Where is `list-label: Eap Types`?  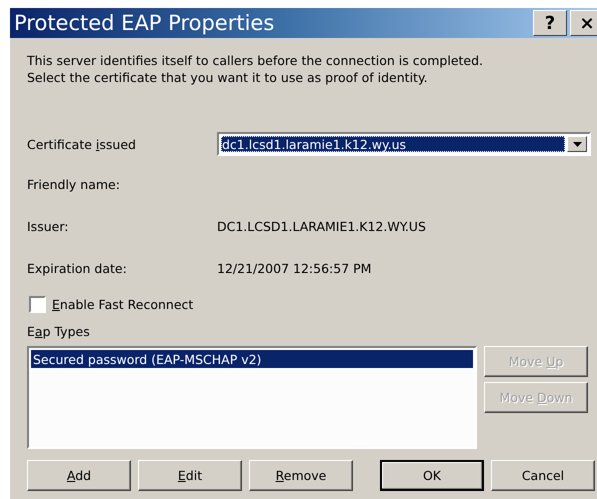 list-label: Eap Types is located at coordinates (59, 331).